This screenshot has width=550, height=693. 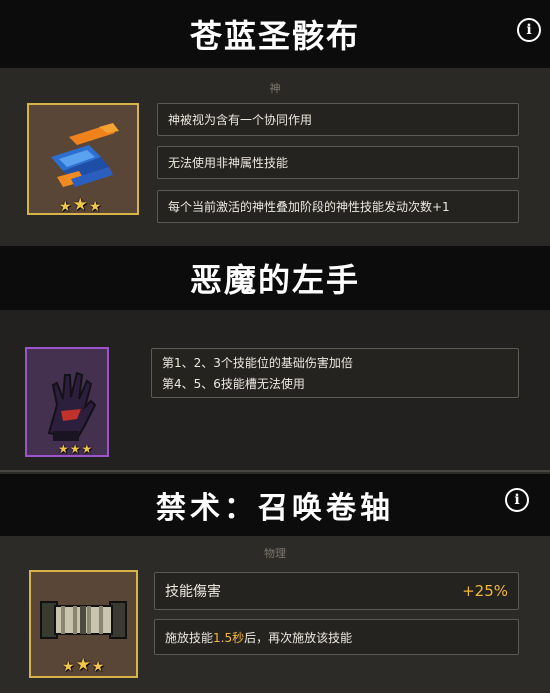 What do you see at coordinates (338, 162) in the screenshot?
I see `effect-line: 无法使用非神属性技能` at bounding box center [338, 162].